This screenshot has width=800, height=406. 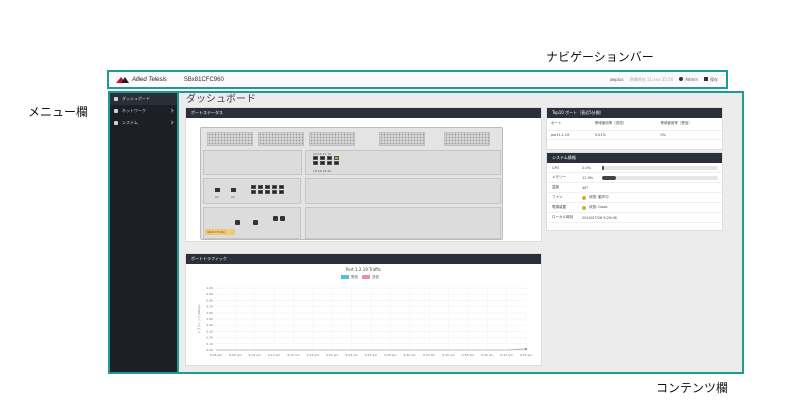 What do you see at coordinates (692, 388) in the screenshot?
I see `callout-content-column: コンテンツ欄` at bounding box center [692, 388].